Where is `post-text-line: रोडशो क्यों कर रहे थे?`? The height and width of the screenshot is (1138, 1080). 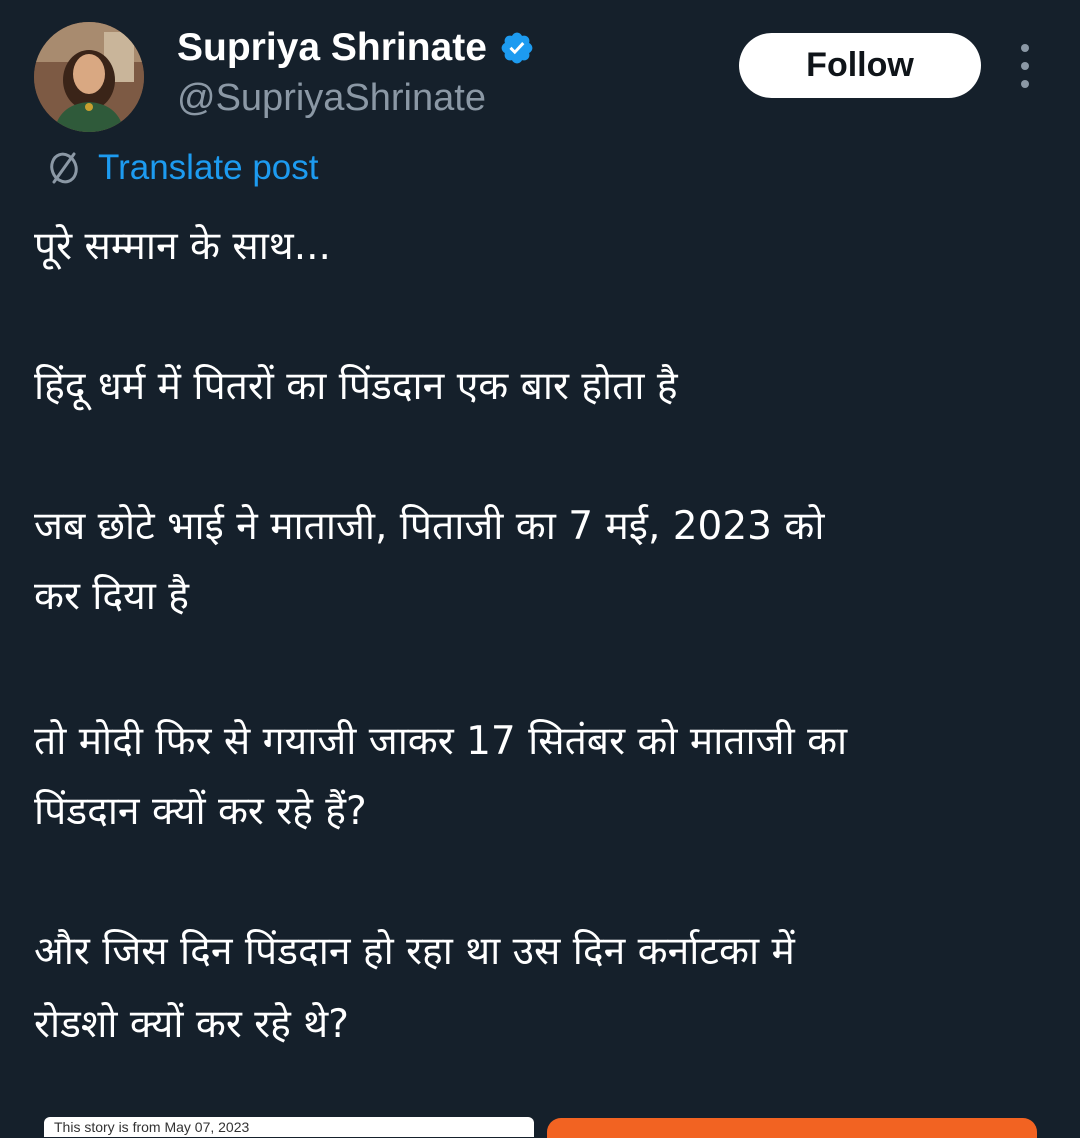 post-text-line: रोडशो क्यों कर रहे थे? is located at coordinates (191, 1024).